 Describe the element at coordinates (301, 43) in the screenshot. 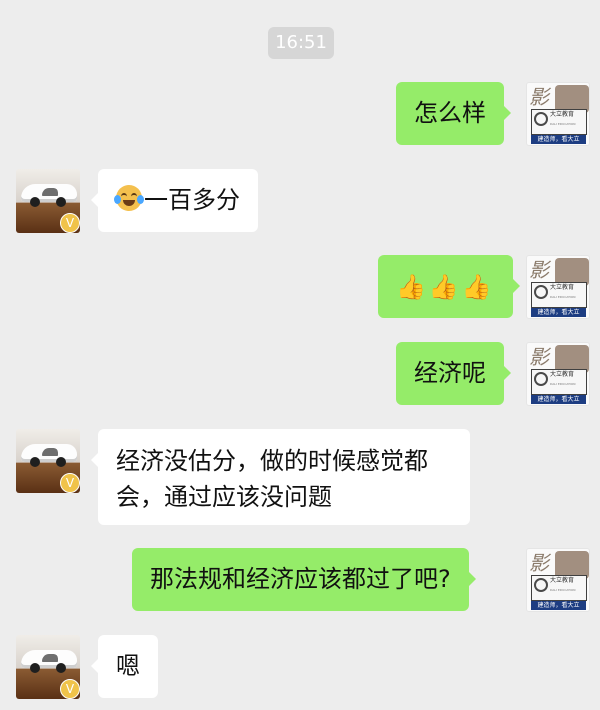

I see `time-stamp: 16:51` at that location.